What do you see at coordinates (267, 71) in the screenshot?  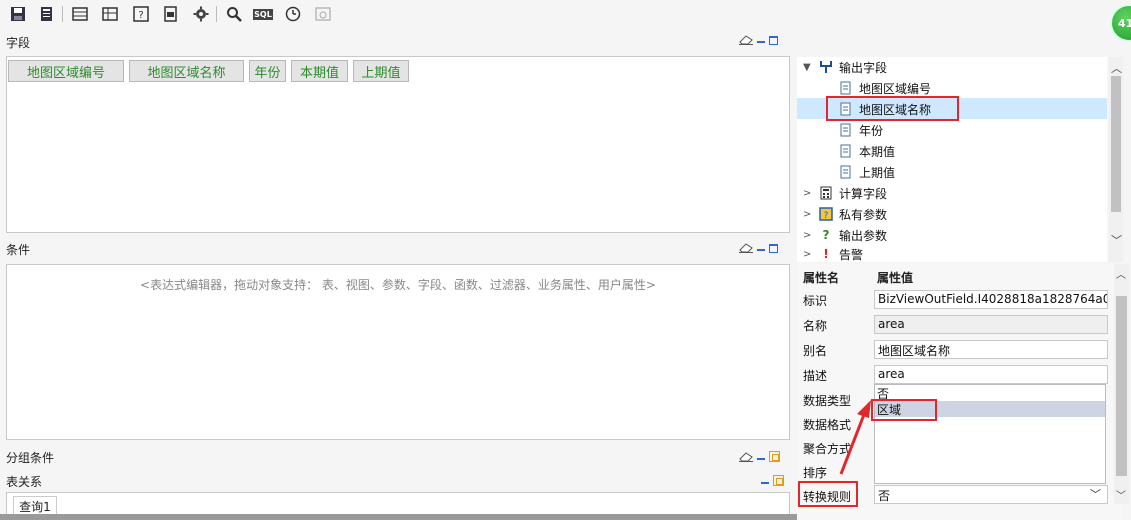 I see `field-chip-year: 年份` at bounding box center [267, 71].